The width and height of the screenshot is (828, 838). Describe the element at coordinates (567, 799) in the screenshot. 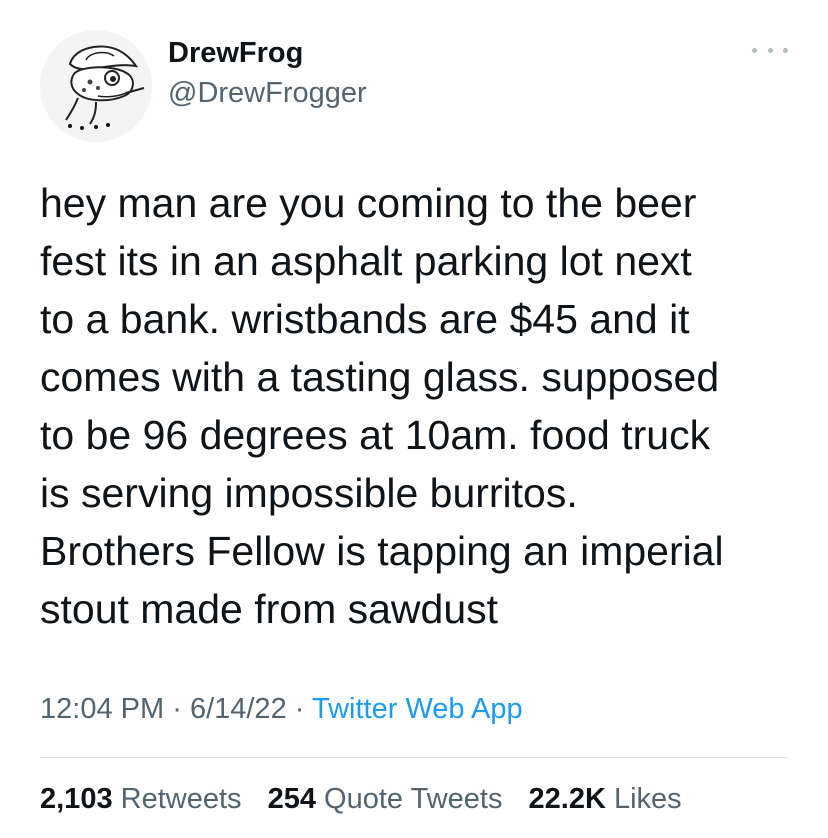

I see `likes-count: 22.2K` at that location.